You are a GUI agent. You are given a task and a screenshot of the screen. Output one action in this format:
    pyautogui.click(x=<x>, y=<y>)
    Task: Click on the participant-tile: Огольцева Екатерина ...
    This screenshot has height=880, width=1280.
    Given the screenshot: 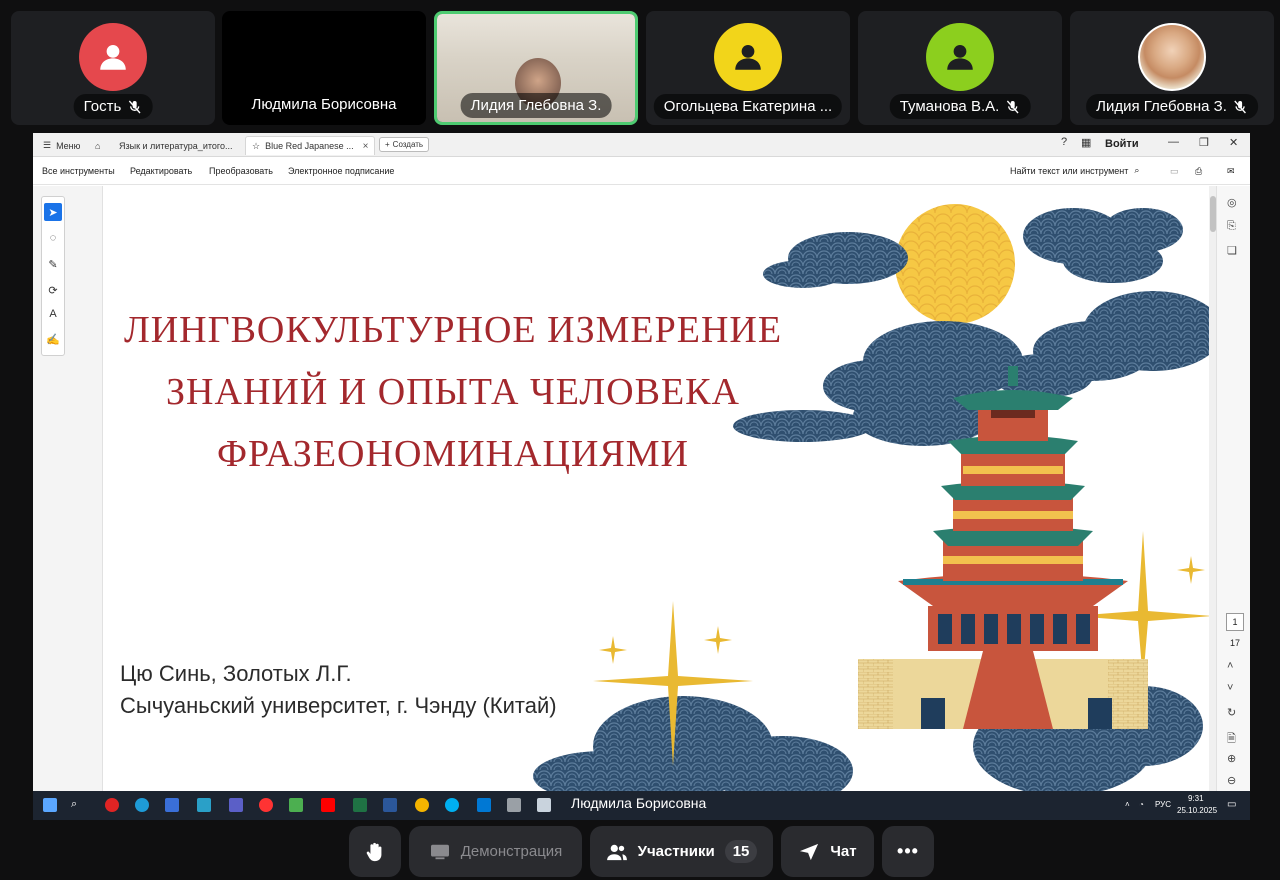 What is the action you would take?
    pyautogui.click(x=748, y=68)
    